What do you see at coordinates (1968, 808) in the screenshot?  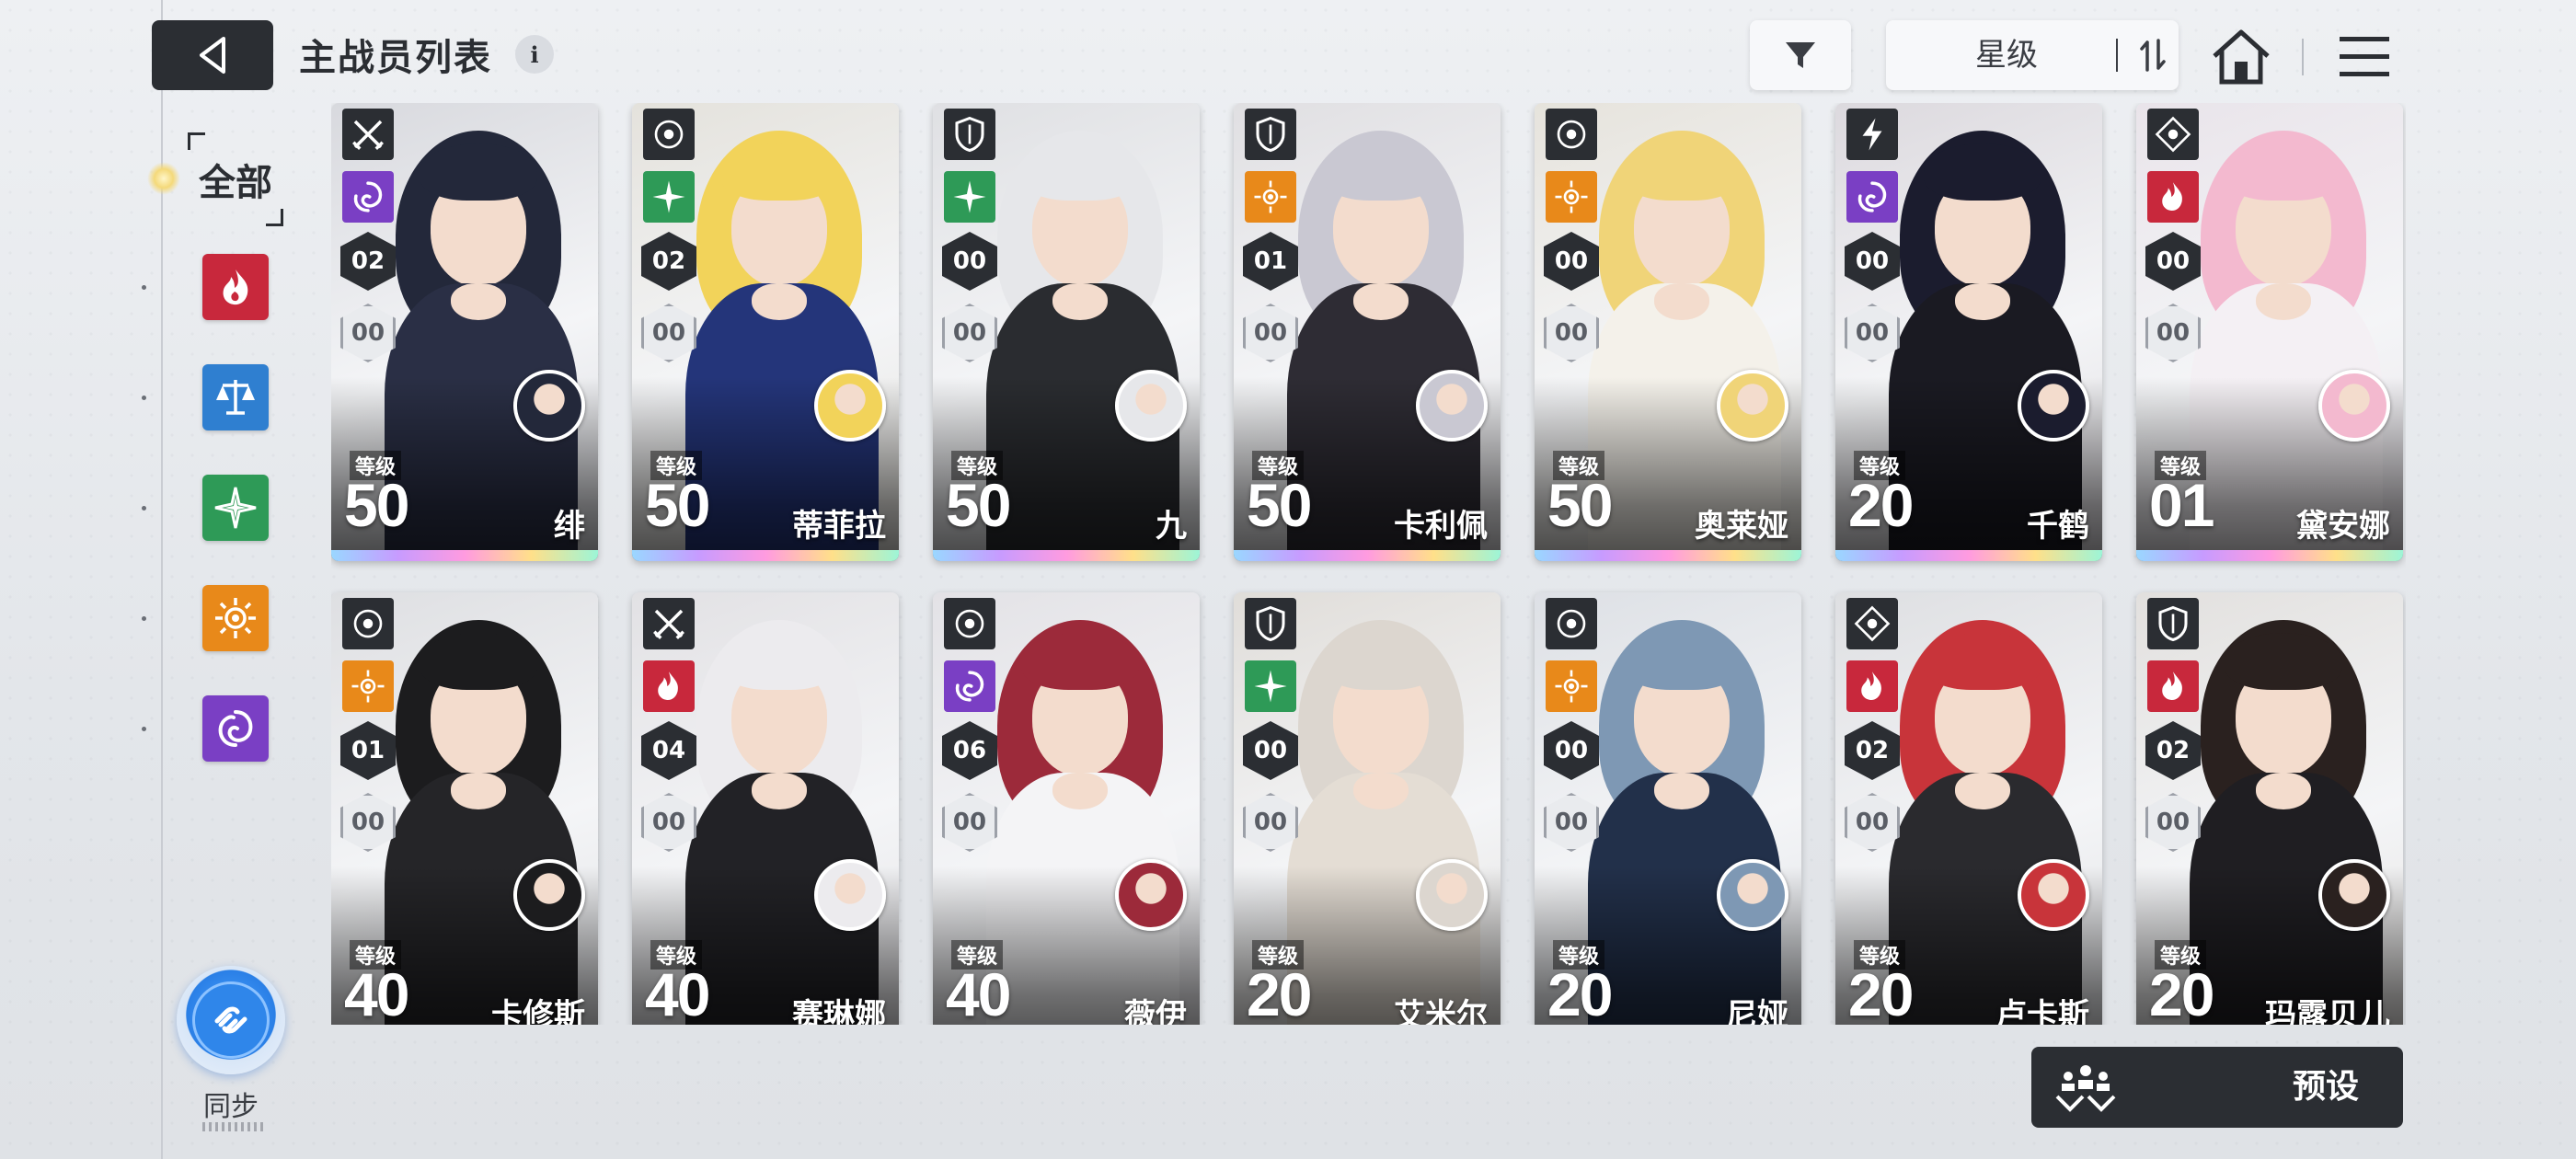 I see `operator-card: 02 00 等级 20 卢卡斯` at bounding box center [1968, 808].